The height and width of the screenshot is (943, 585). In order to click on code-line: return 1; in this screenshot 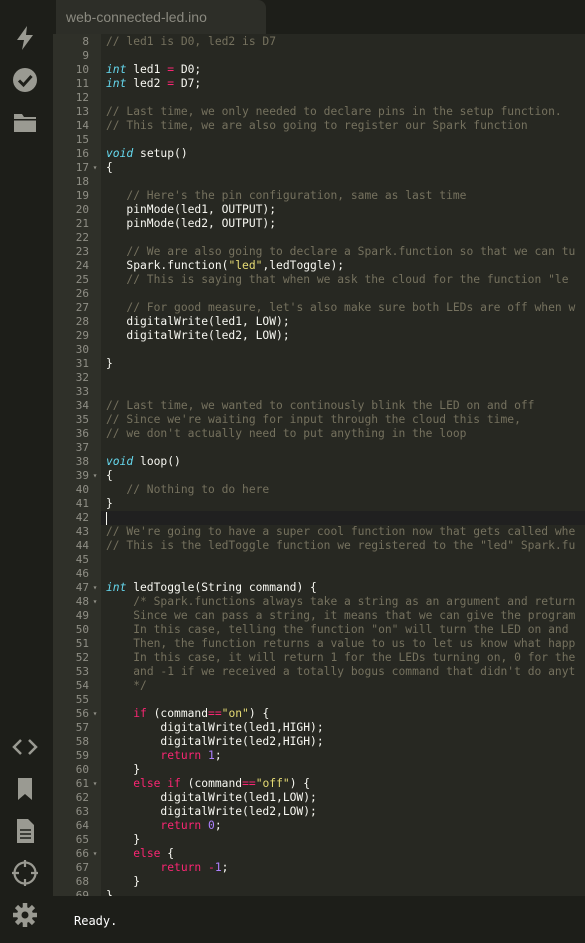, I will do `click(343, 756)`.